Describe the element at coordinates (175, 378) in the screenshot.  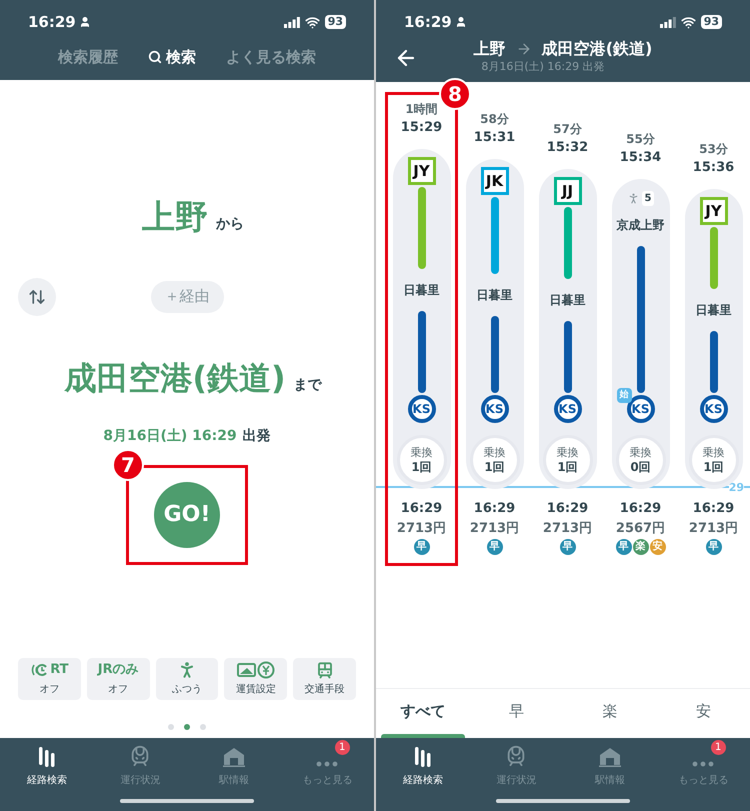
I see `destination-station: 成田空港(鉄道)` at that location.